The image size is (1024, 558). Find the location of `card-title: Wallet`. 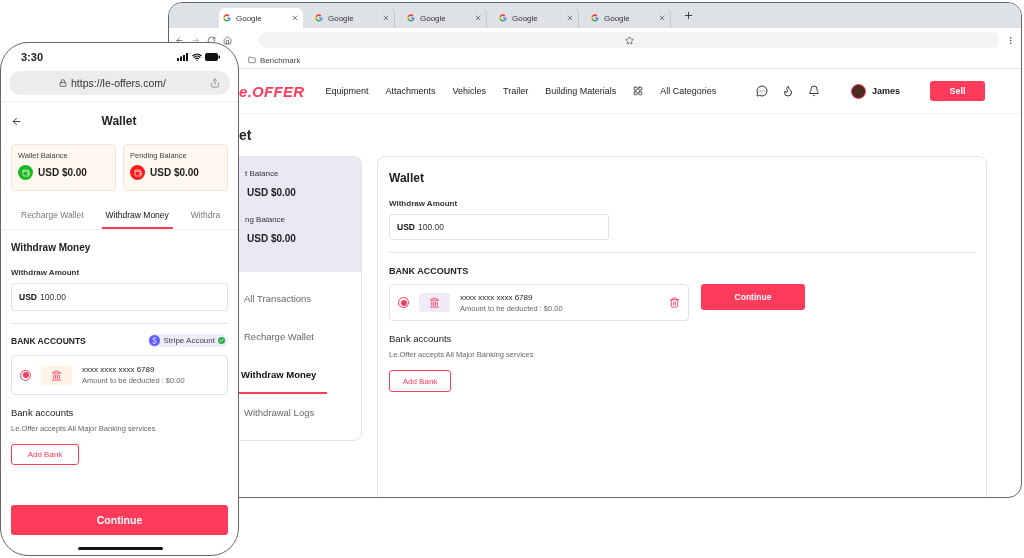

card-title: Wallet is located at coordinates (407, 178).